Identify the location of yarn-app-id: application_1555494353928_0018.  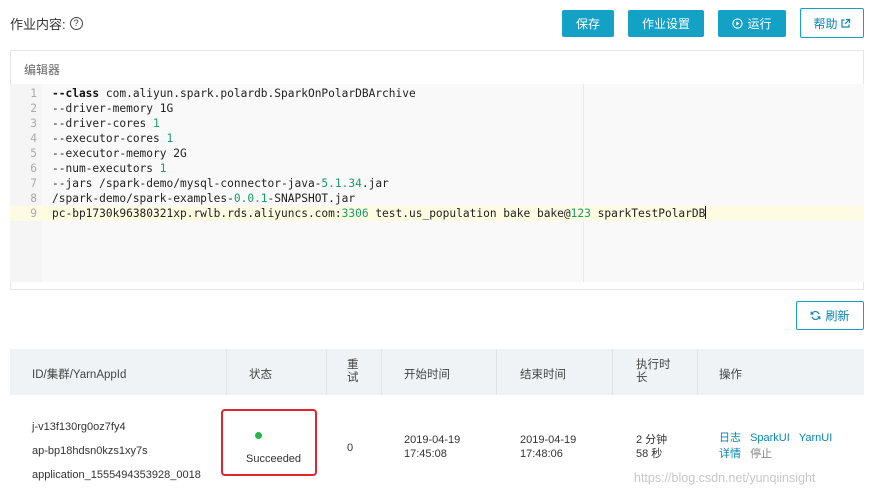
(116, 475).